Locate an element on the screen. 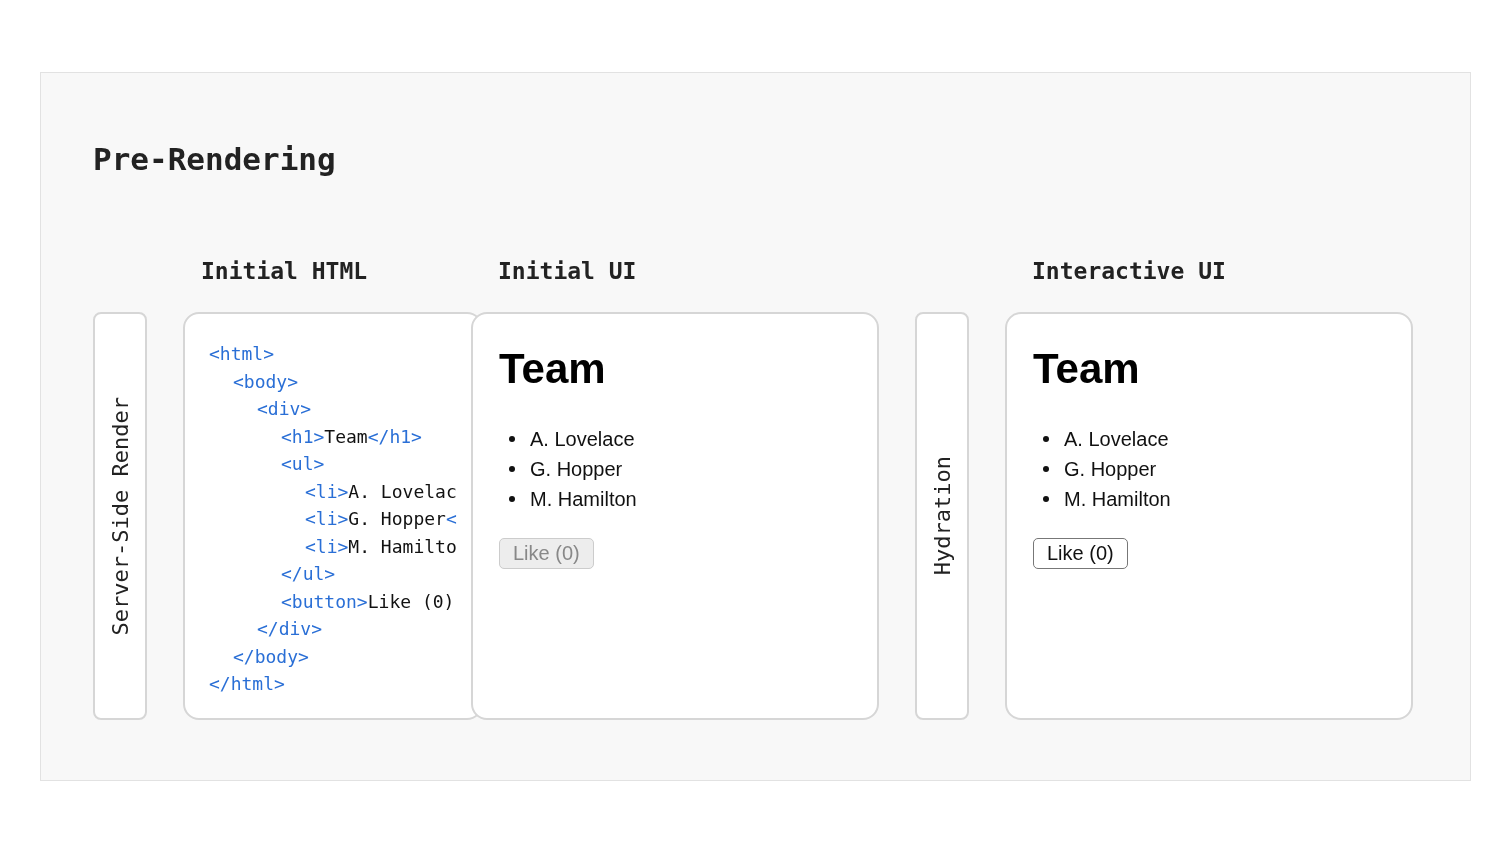 The image size is (1512, 851). code-line: <div> is located at coordinates (284, 409).